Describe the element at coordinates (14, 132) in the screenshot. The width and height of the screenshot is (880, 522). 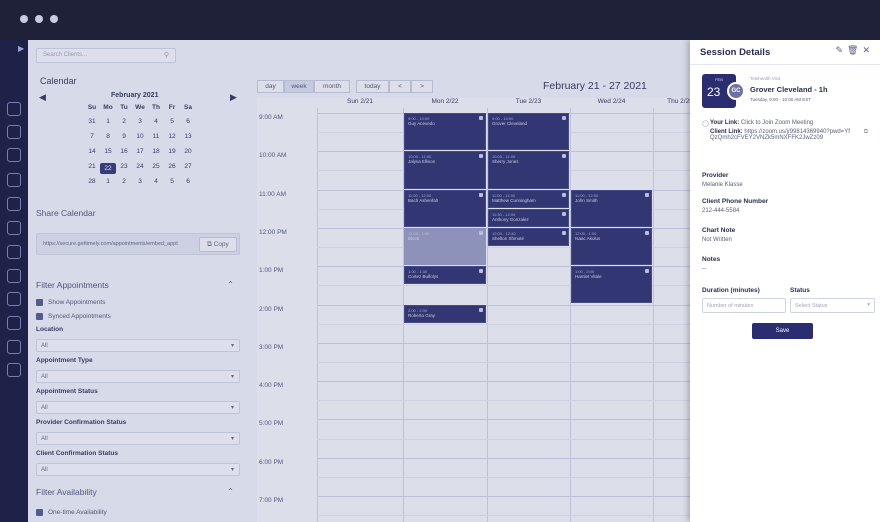
I see `search-nav-icon` at that location.